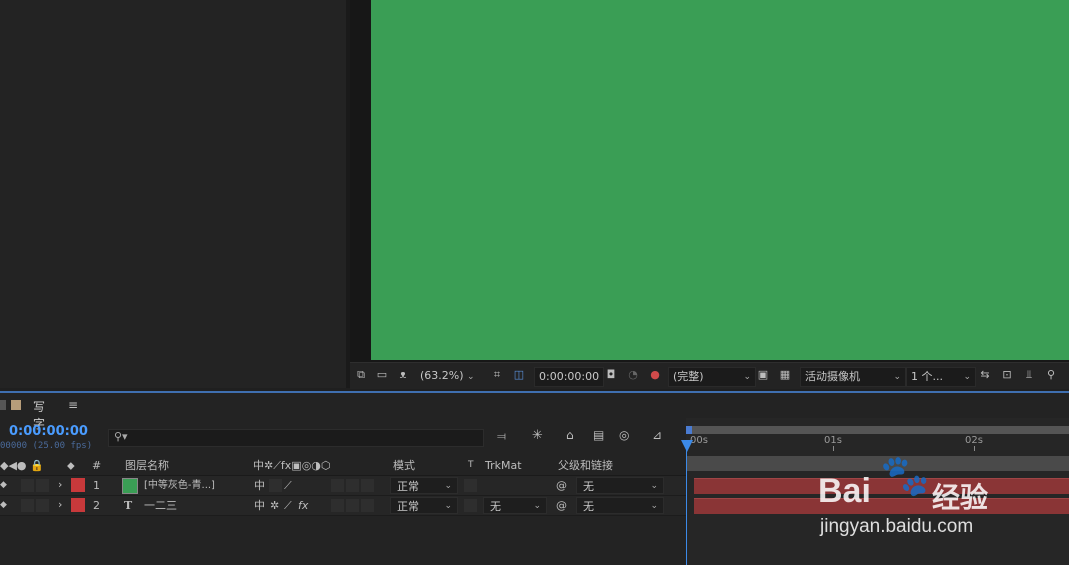 The image size is (1069, 565). Describe the element at coordinates (471, 465) in the screenshot. I see `column-t: T` at that location.